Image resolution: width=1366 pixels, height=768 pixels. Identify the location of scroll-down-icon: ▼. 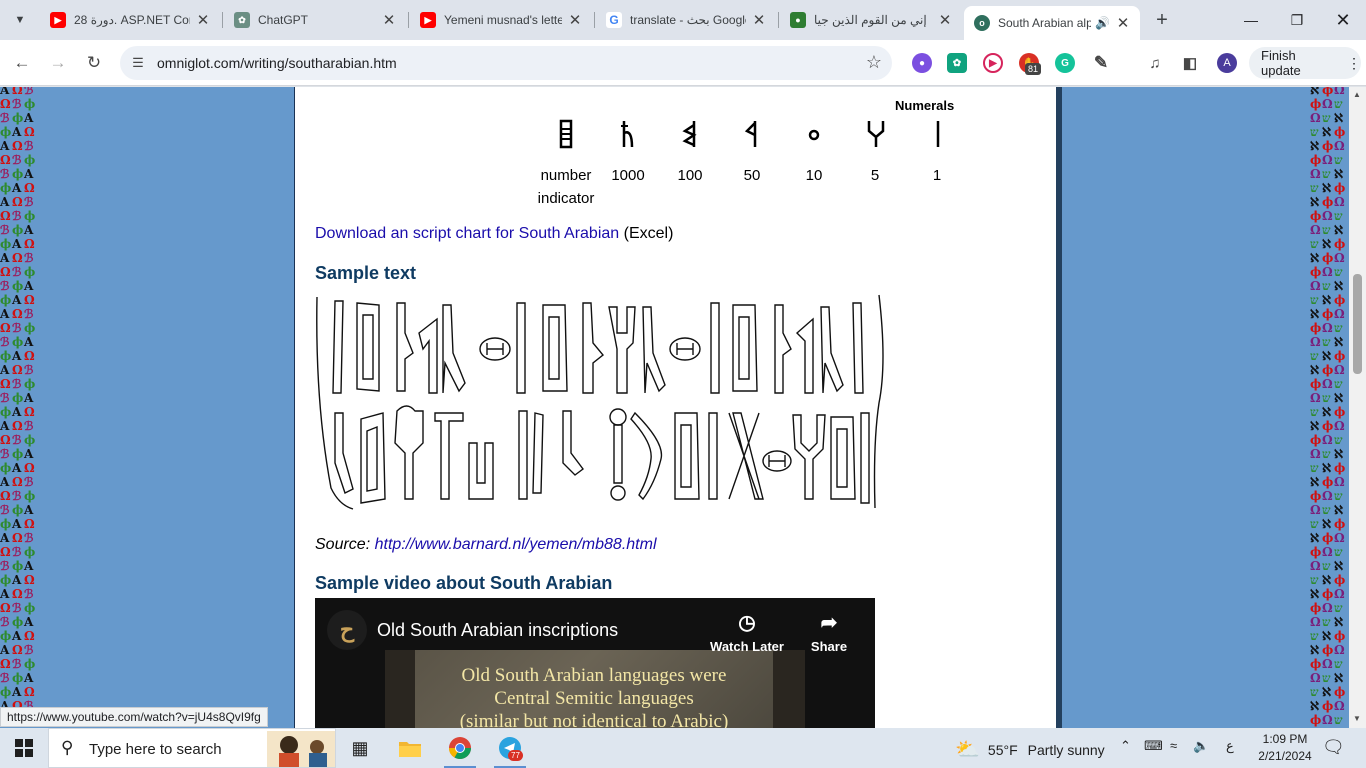
(1357, 718).